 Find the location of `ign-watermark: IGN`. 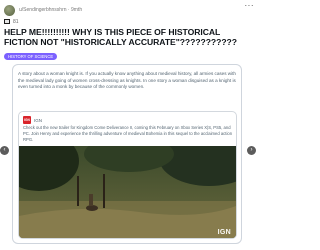

ign-watermark: IGN is located at coordinates (224, 232).